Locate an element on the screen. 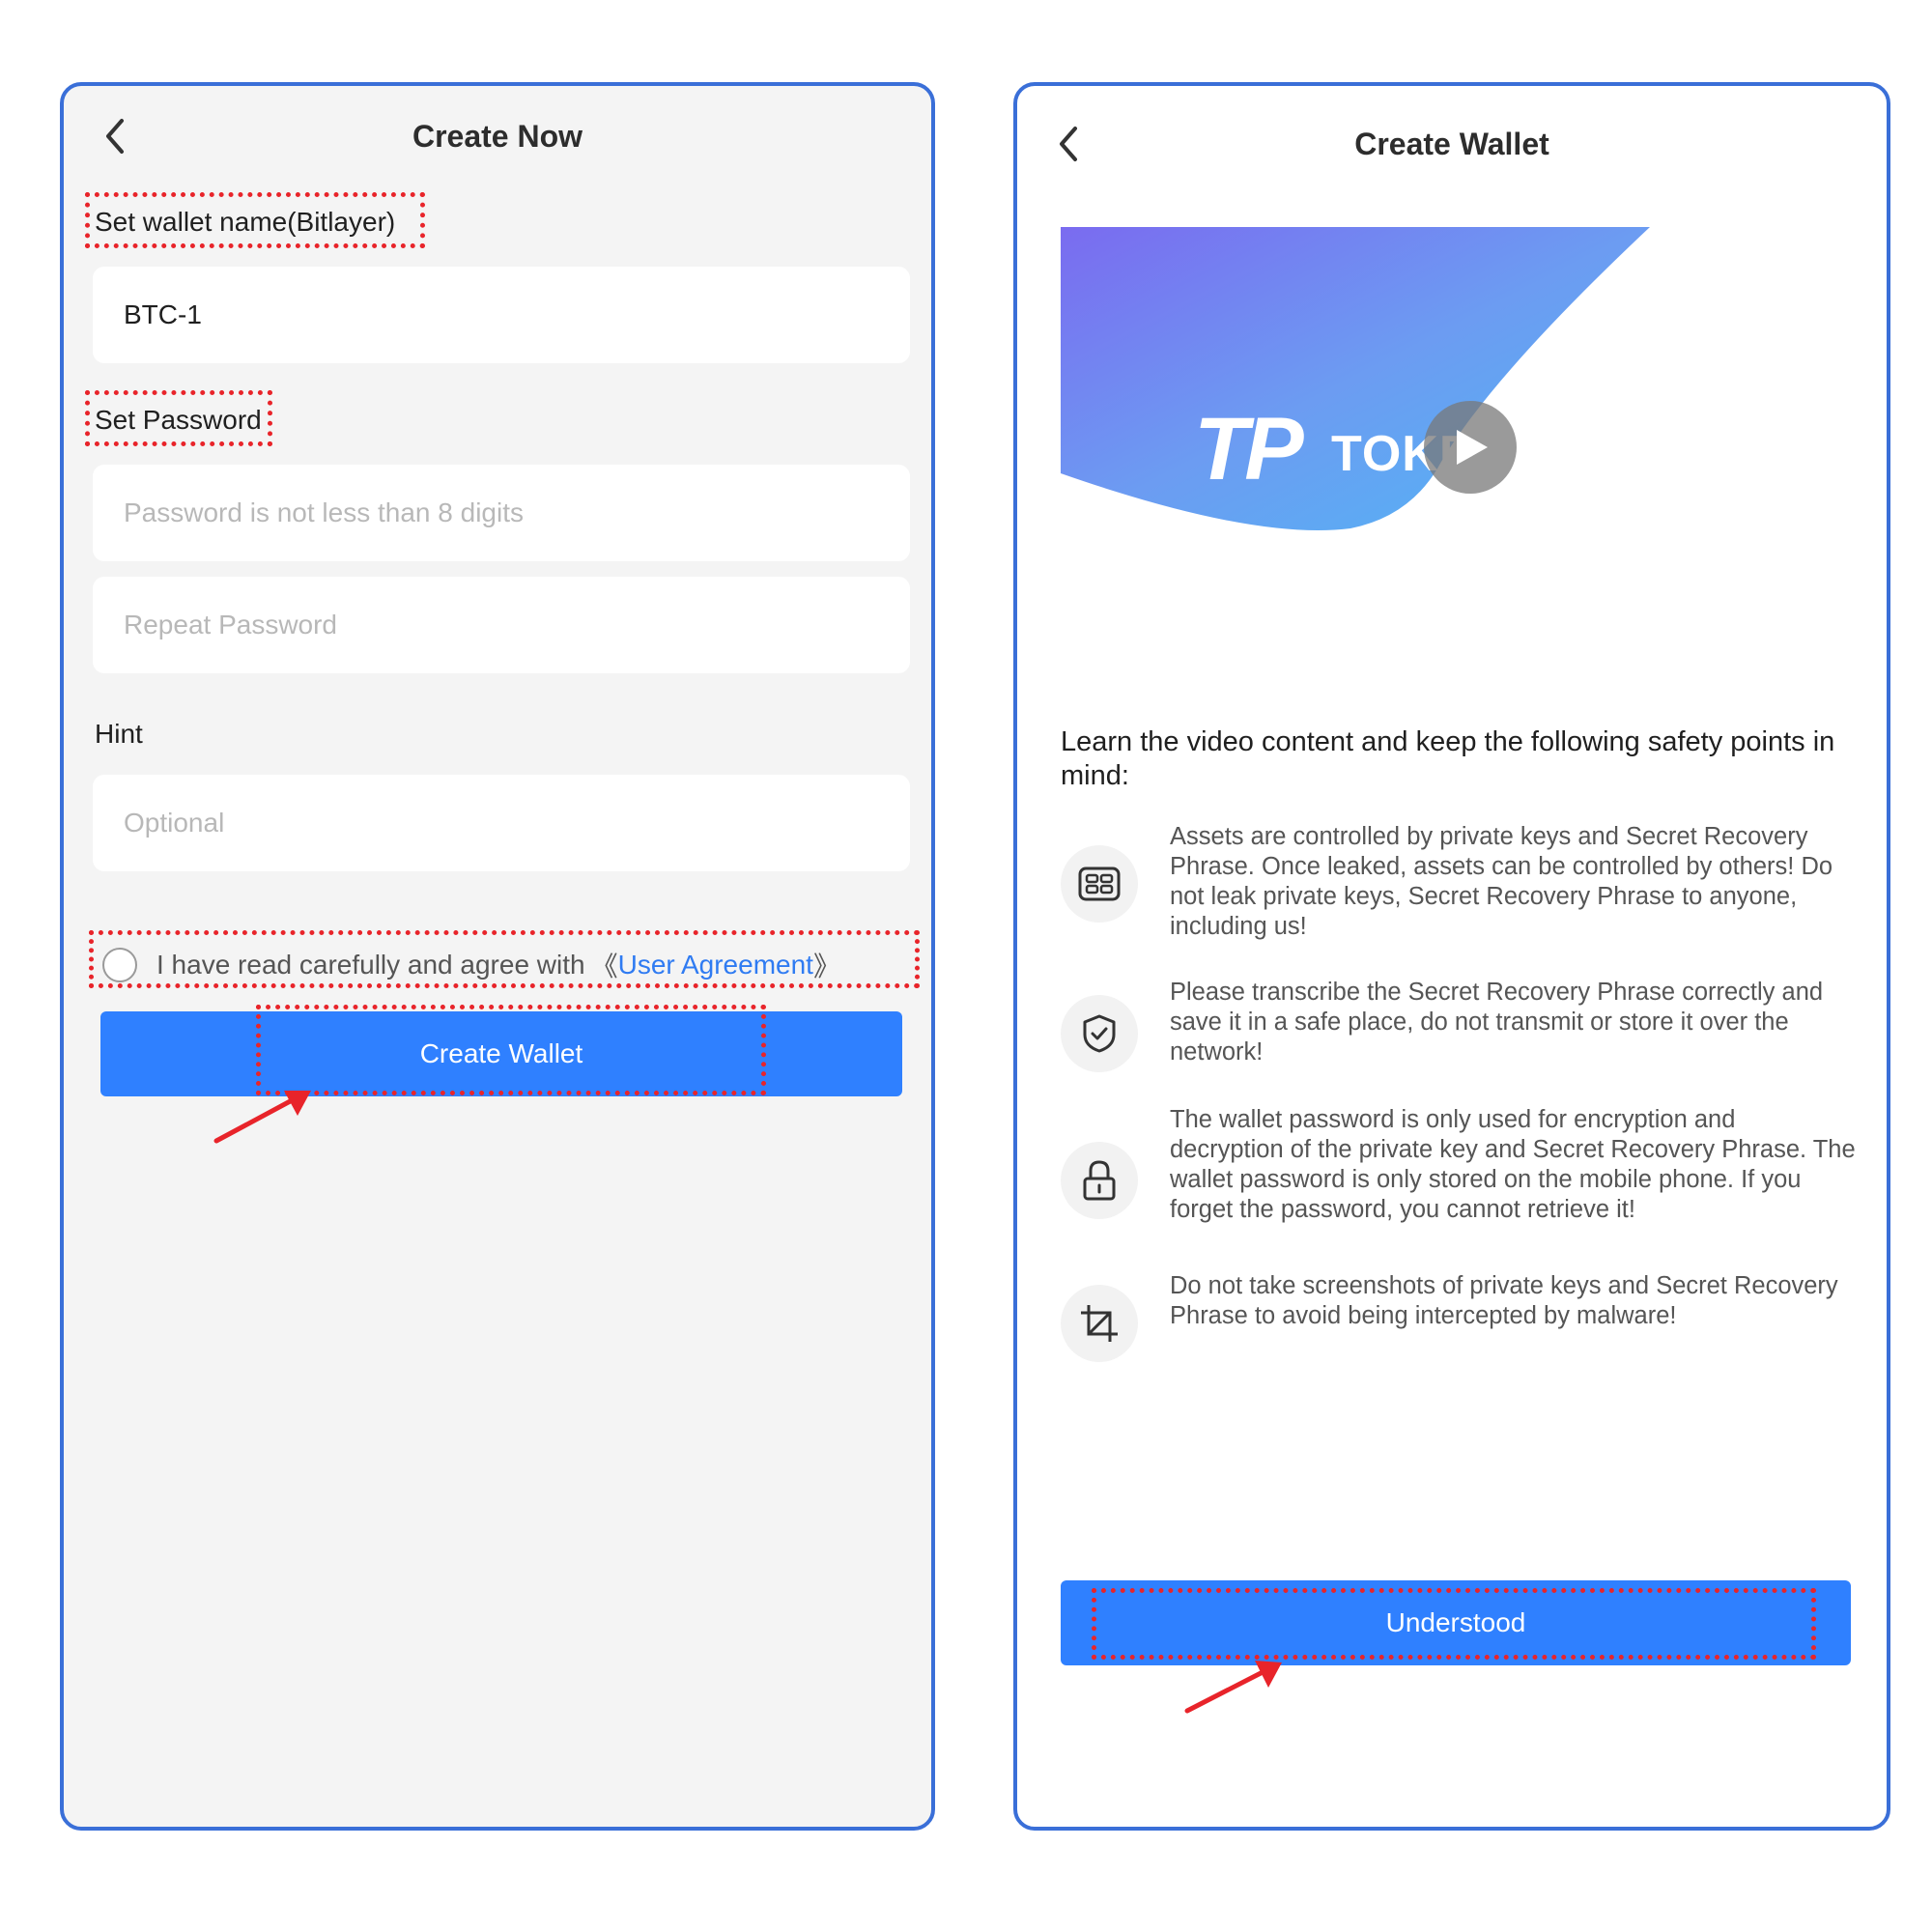 The height and width of the screenshot is (1932, 1932). password-field is located at coordinates (502, 513).